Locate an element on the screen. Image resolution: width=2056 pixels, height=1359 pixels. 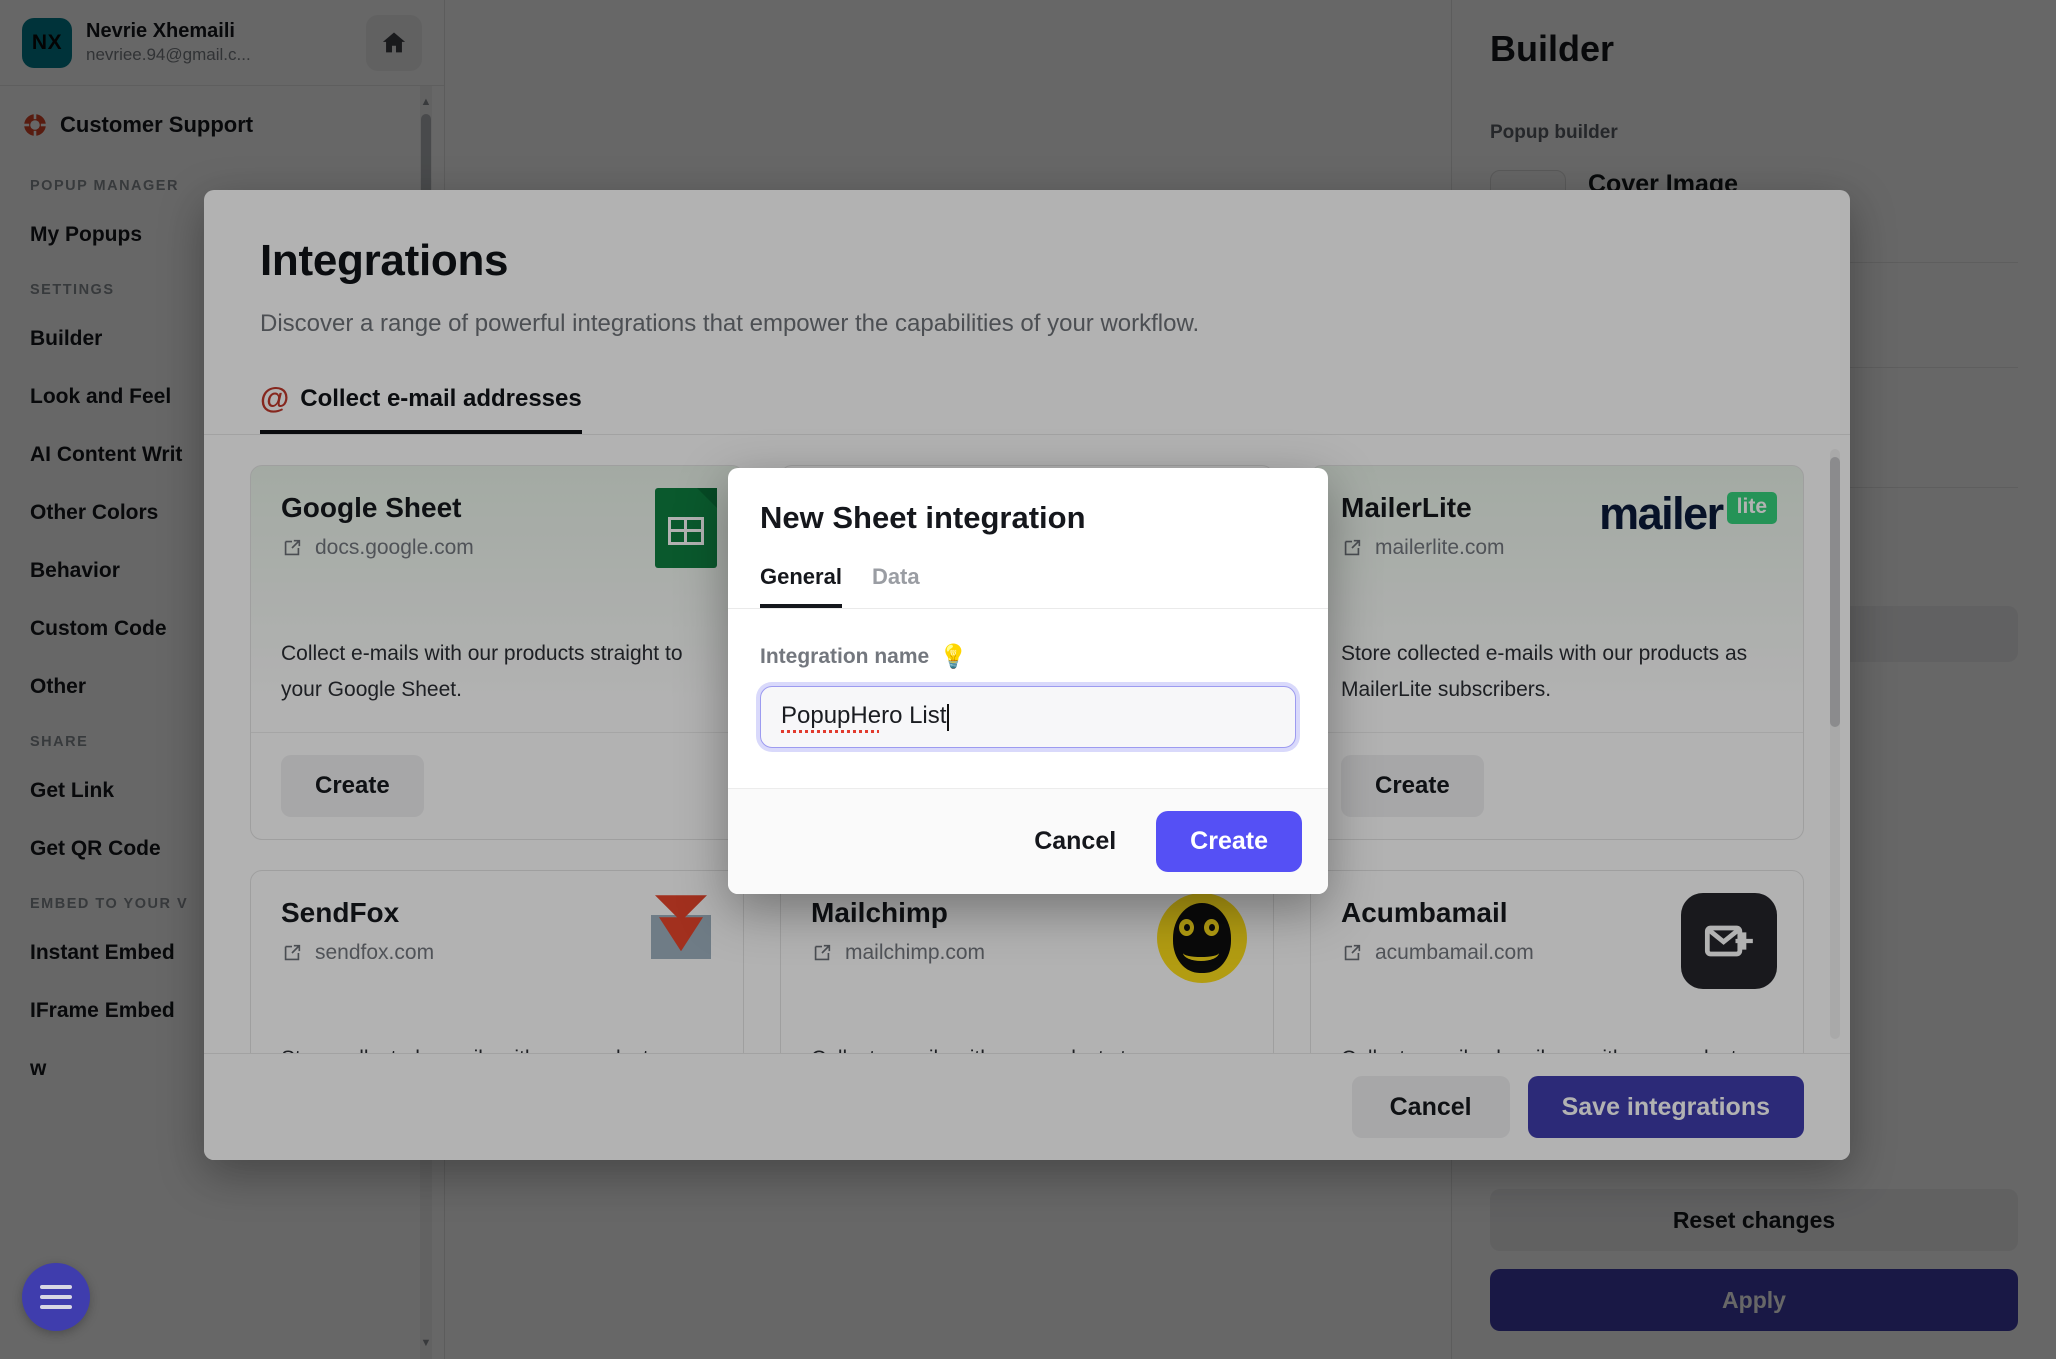
menu-fab-button is located at coordinates (56, 1297).